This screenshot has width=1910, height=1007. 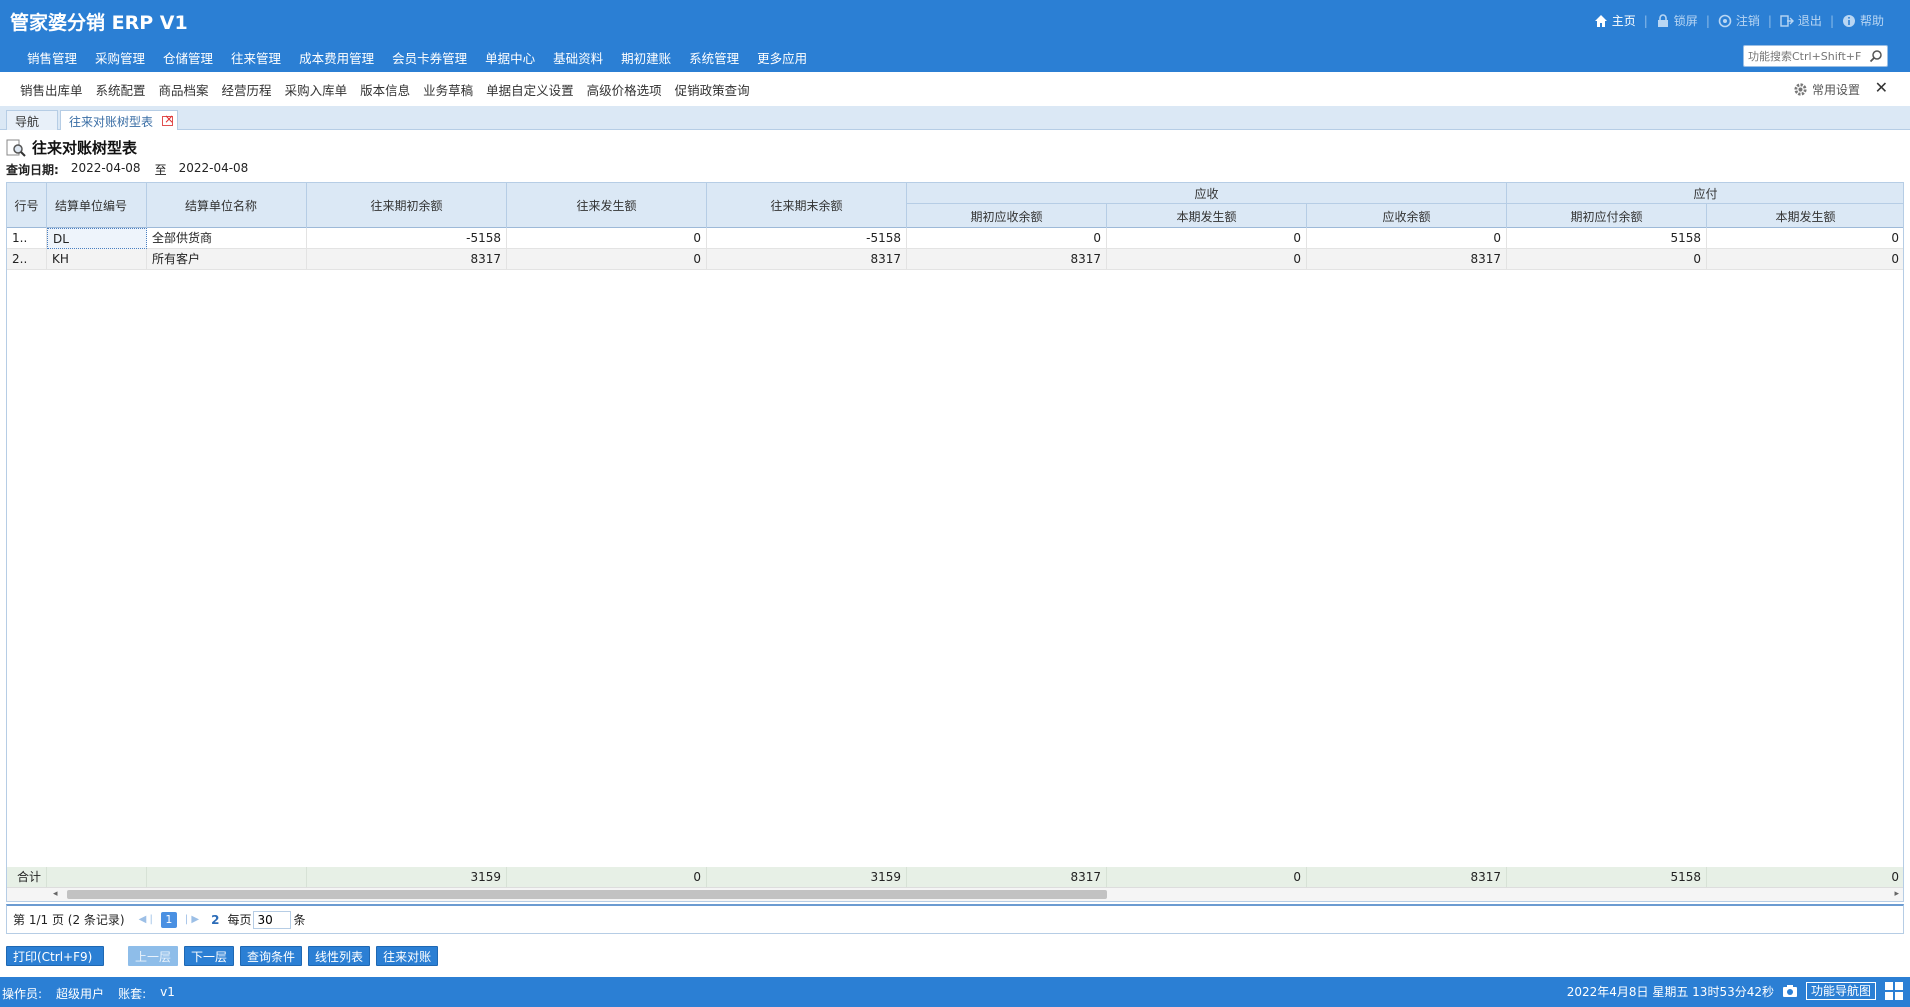 I want to click on cell-pay-occur: 0, so click(x=1805, y=259).